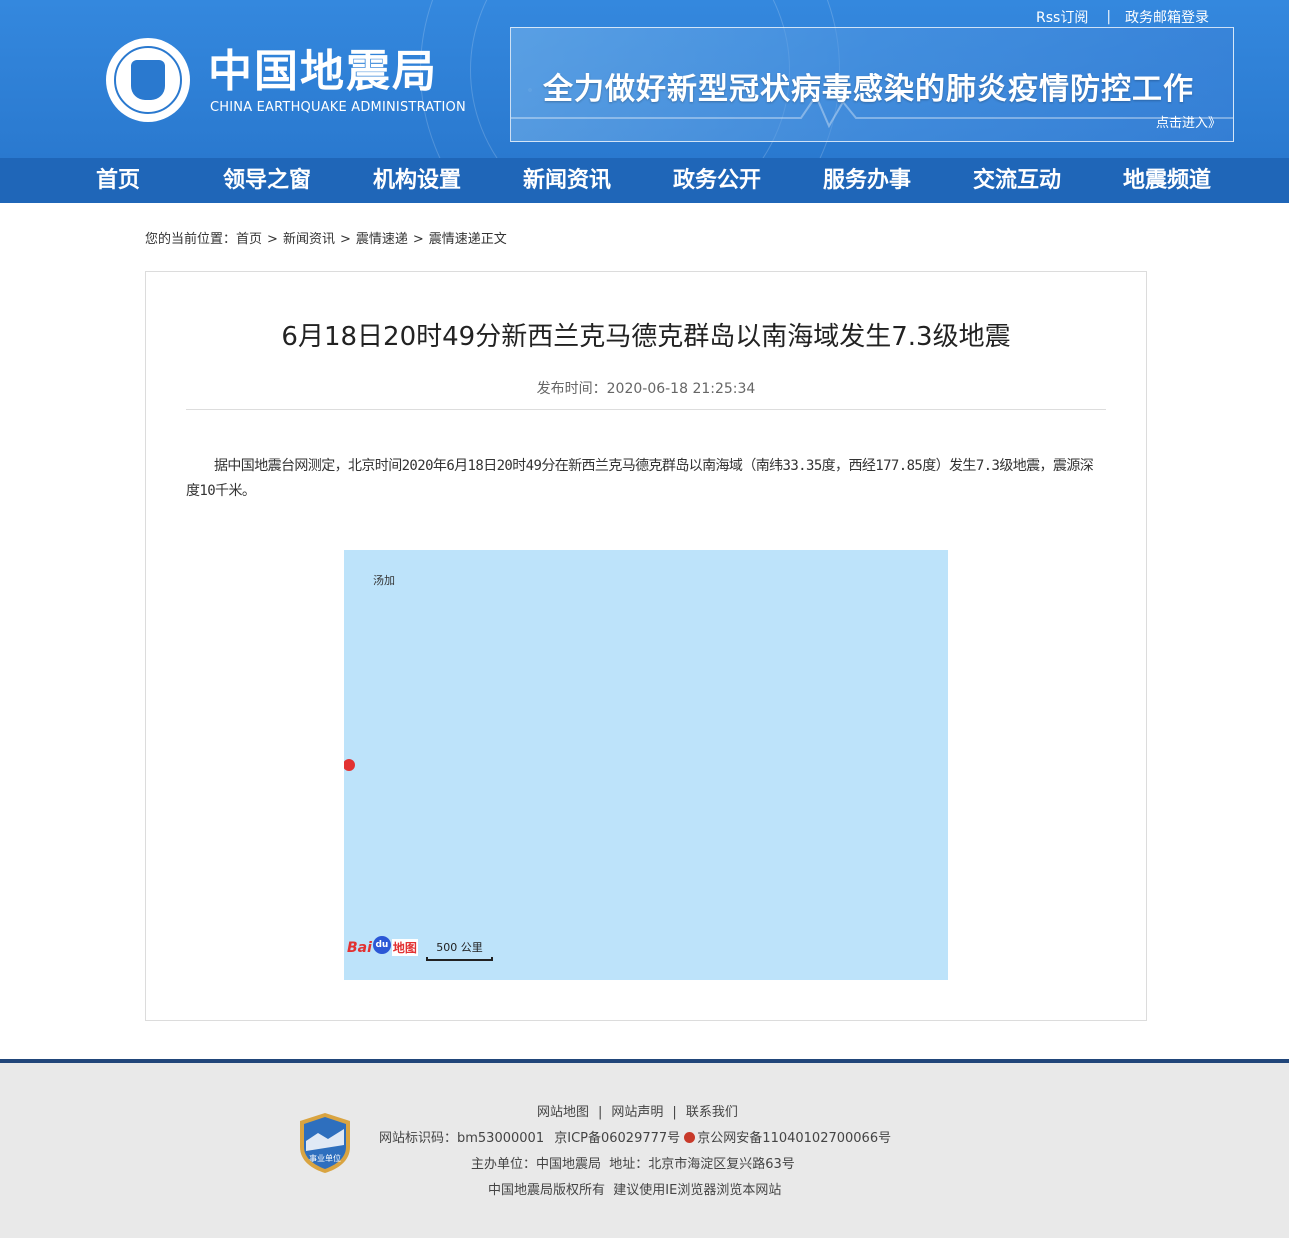  I want to click on map-place-label: 汤加, so click(384, 580).